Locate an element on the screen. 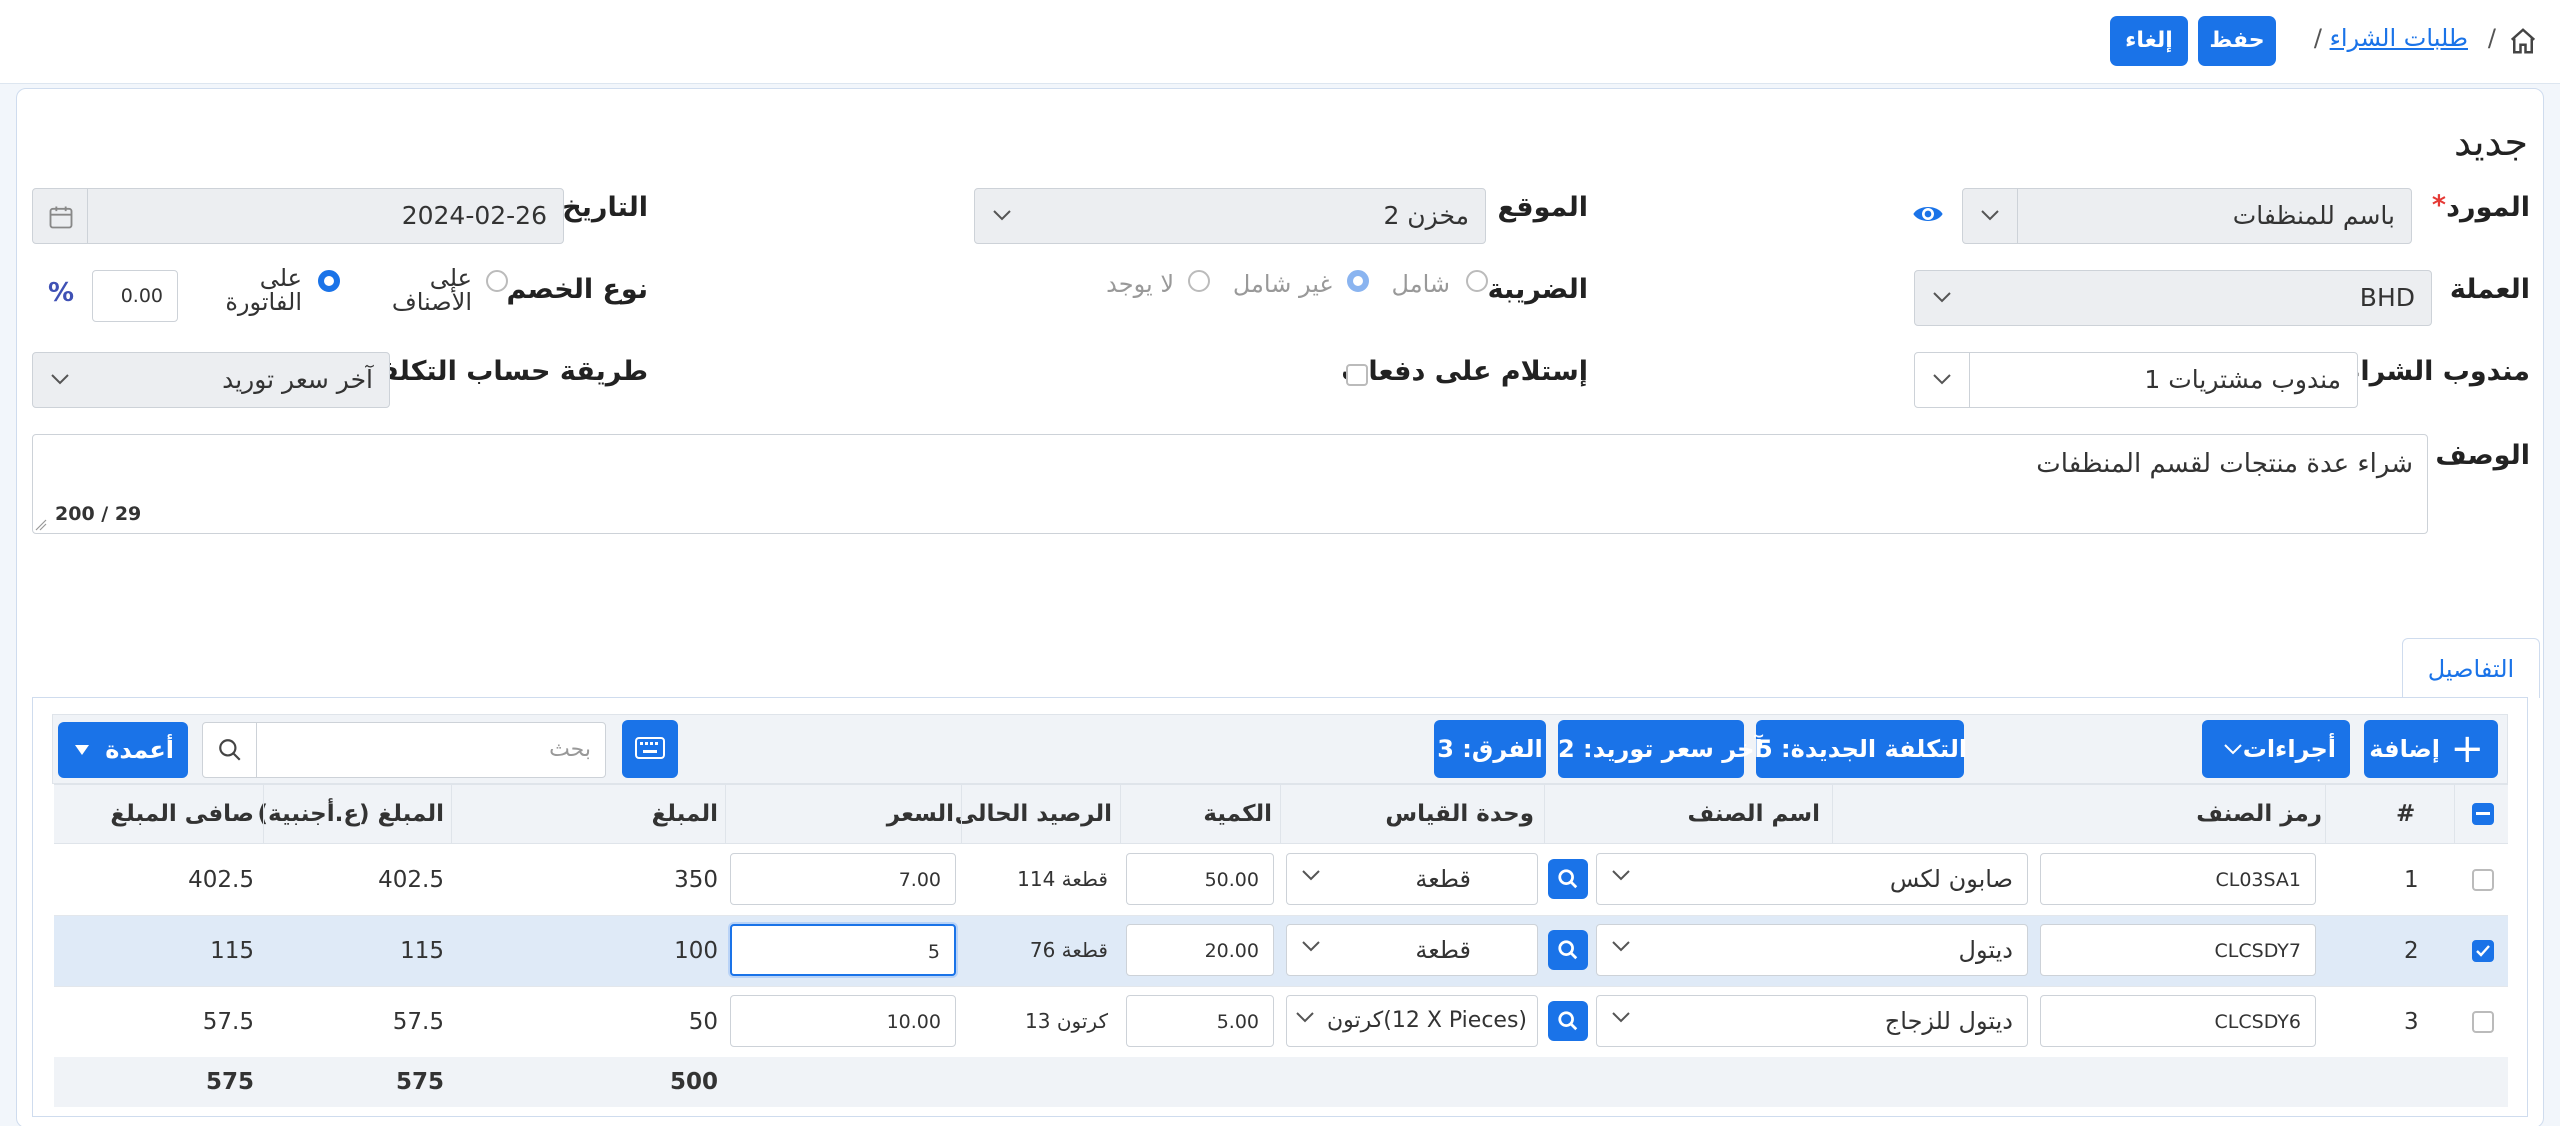 The image size is (2560, 1126). discount-value-input: 0.00 is located at coordinates (135, 296).